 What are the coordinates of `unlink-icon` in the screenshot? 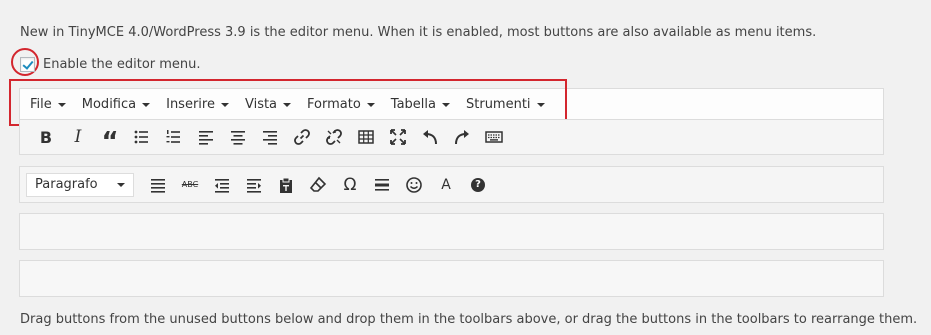 It's located at (334, 137).